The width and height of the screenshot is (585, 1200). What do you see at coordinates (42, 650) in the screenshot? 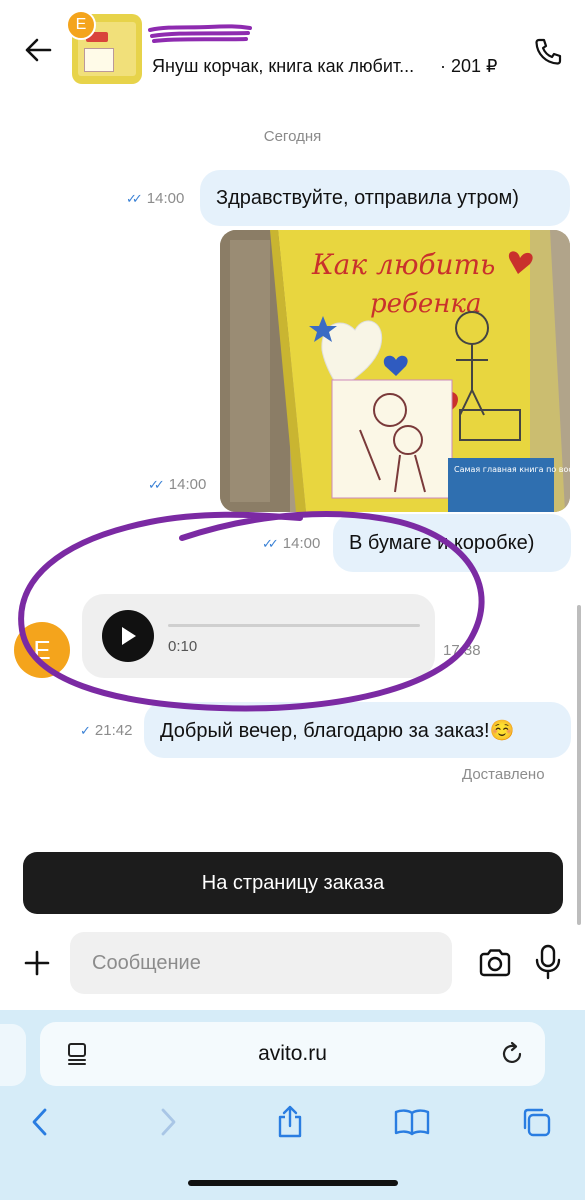
I see `sender-avatar: E` at bounding box center [42, 650].